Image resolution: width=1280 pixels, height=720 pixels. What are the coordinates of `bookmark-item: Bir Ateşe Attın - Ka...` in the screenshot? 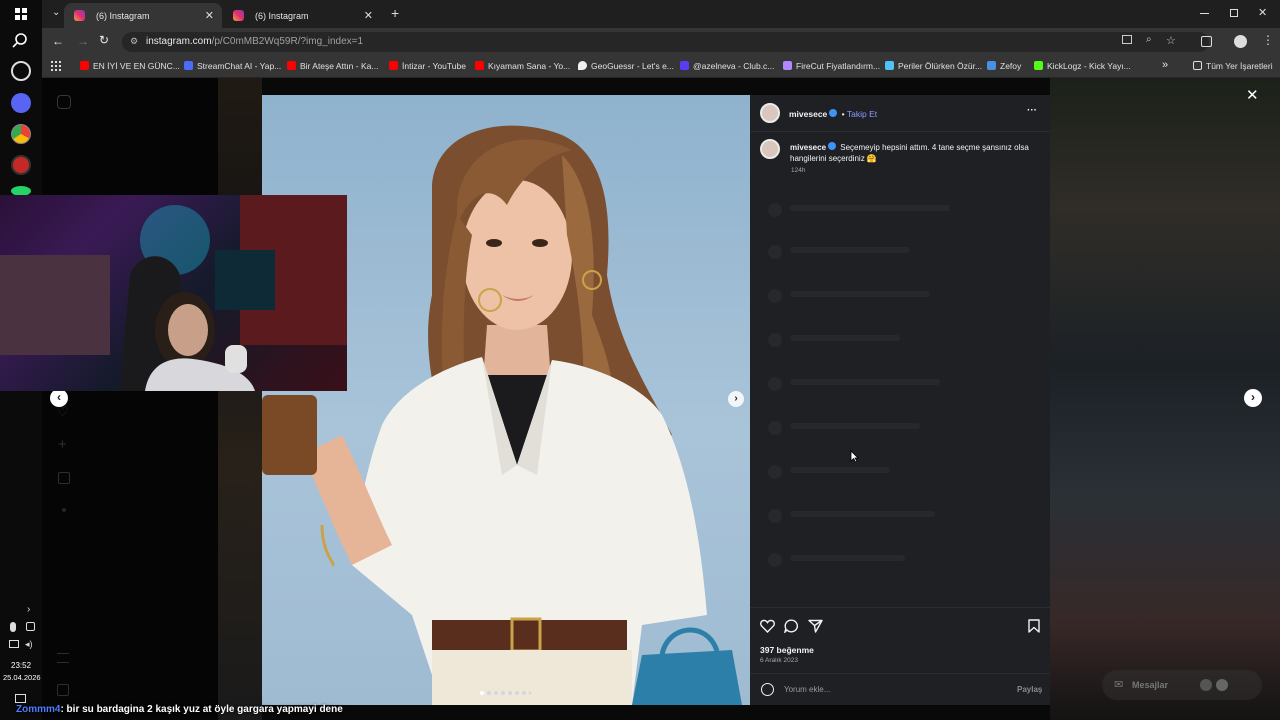 It's located at (332, 66).